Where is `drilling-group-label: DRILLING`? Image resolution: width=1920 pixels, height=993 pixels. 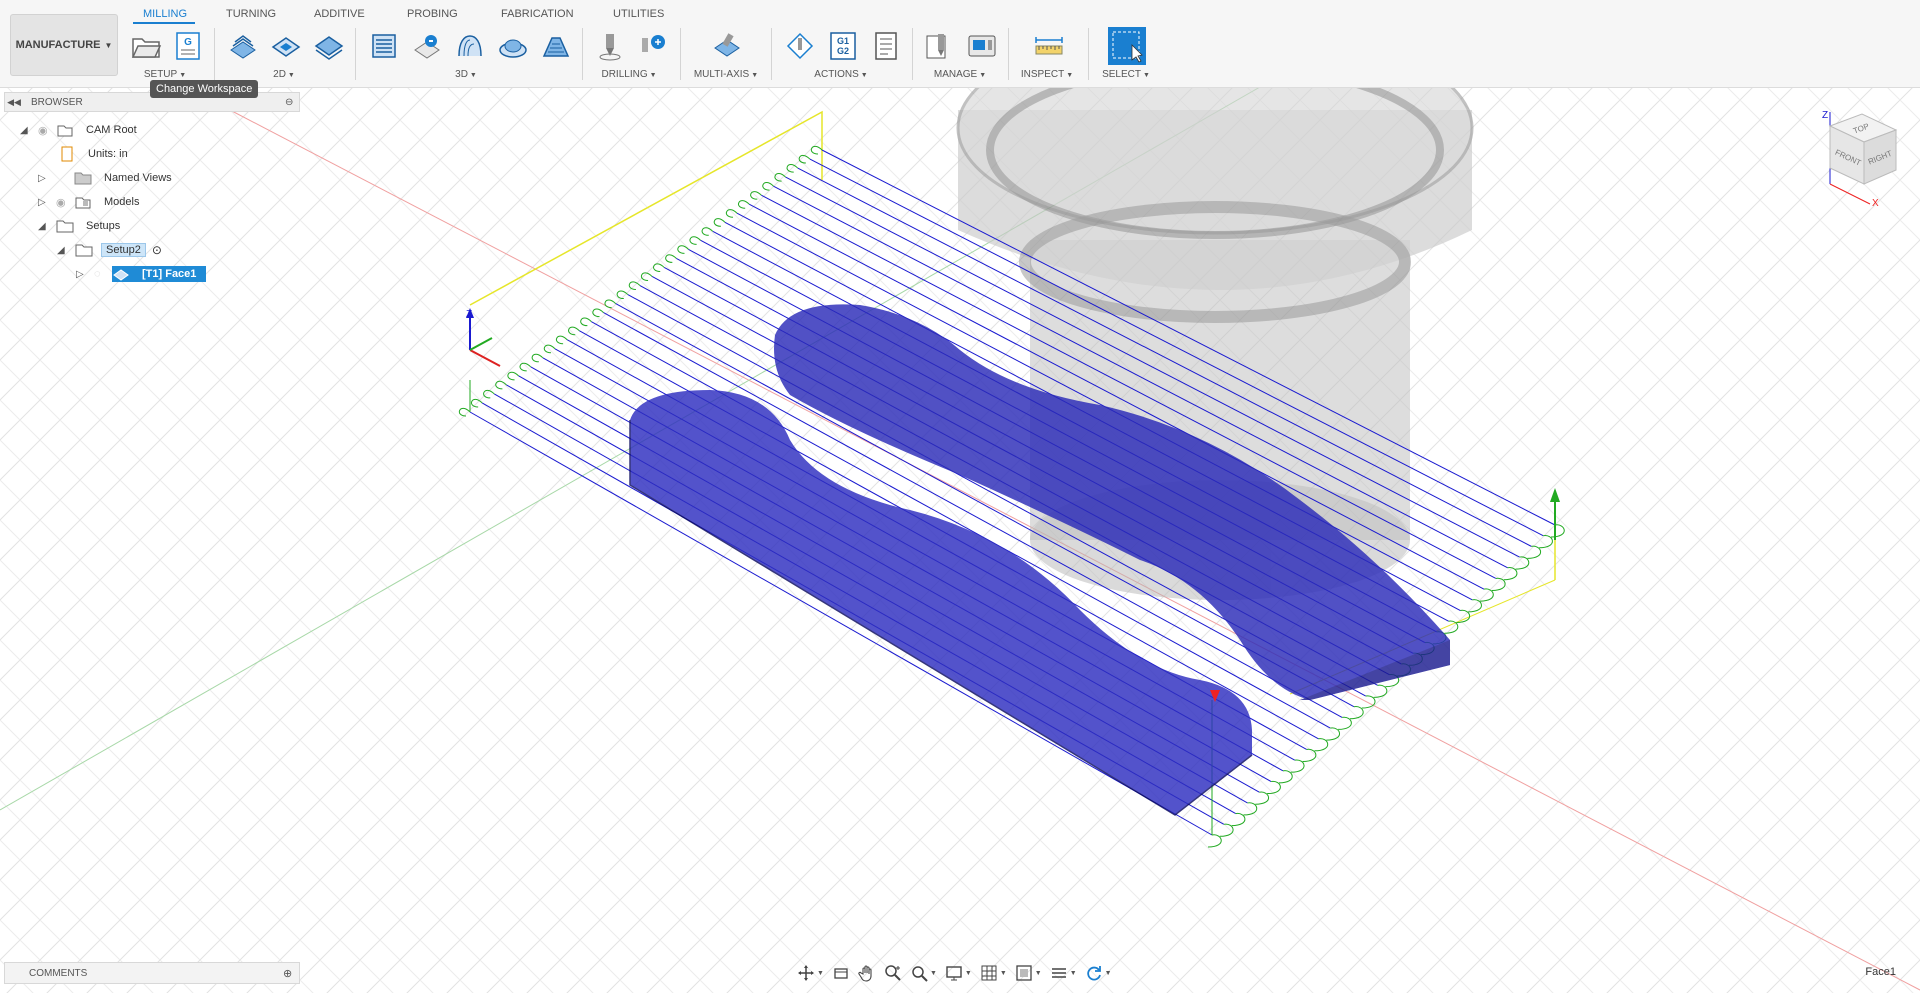 drilling-group-label: DRILLING is located at coordinates (624, 74).